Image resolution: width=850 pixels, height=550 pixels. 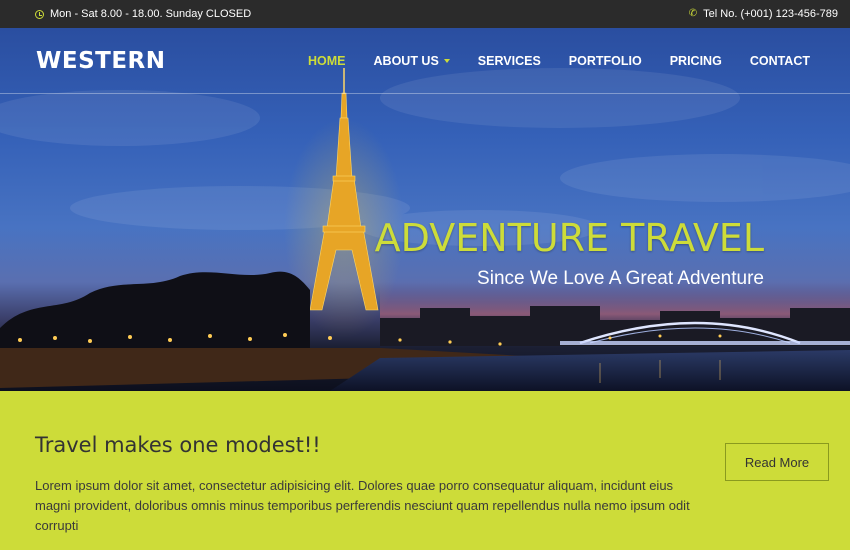 What do you see at coordinates (569, 238) in the screenshot?
I see `hero-title: ADVENTURE TRAVEL` at bounding box center [569, 238].